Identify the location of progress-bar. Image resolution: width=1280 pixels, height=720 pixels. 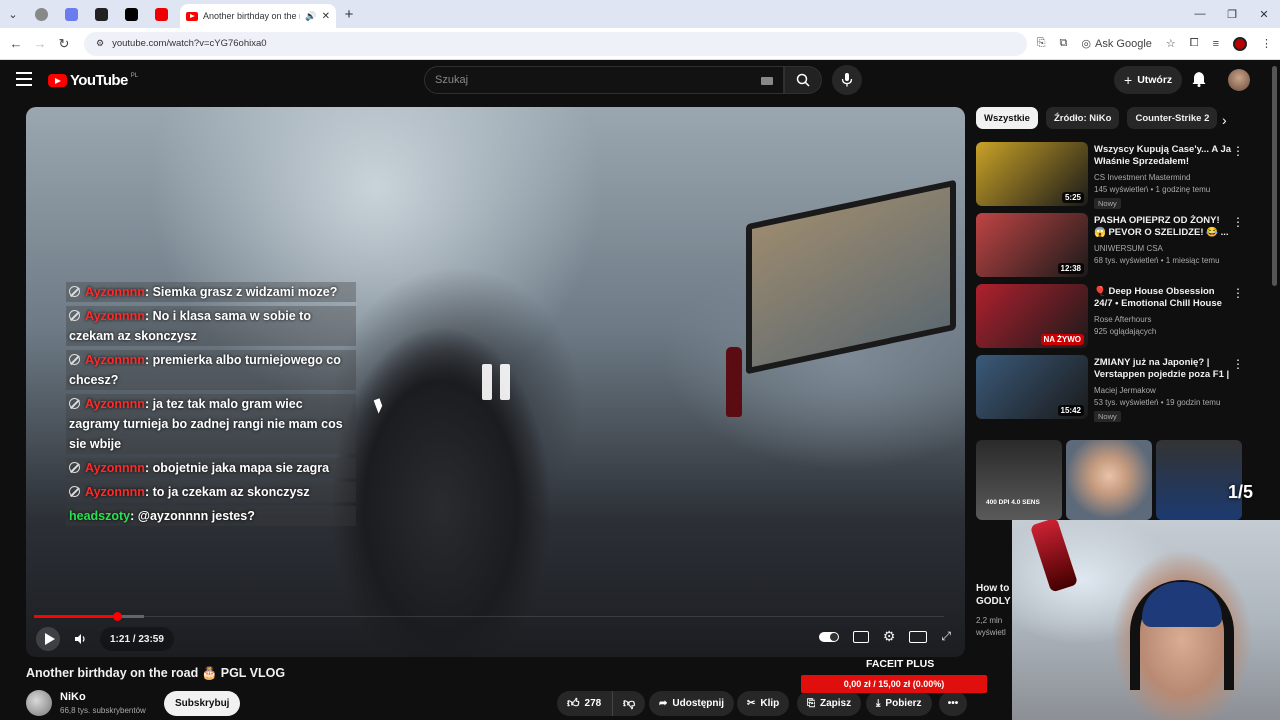
(89, 616).